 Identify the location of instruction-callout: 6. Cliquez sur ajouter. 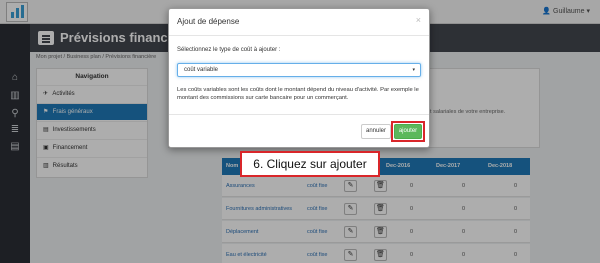
(310, 164).